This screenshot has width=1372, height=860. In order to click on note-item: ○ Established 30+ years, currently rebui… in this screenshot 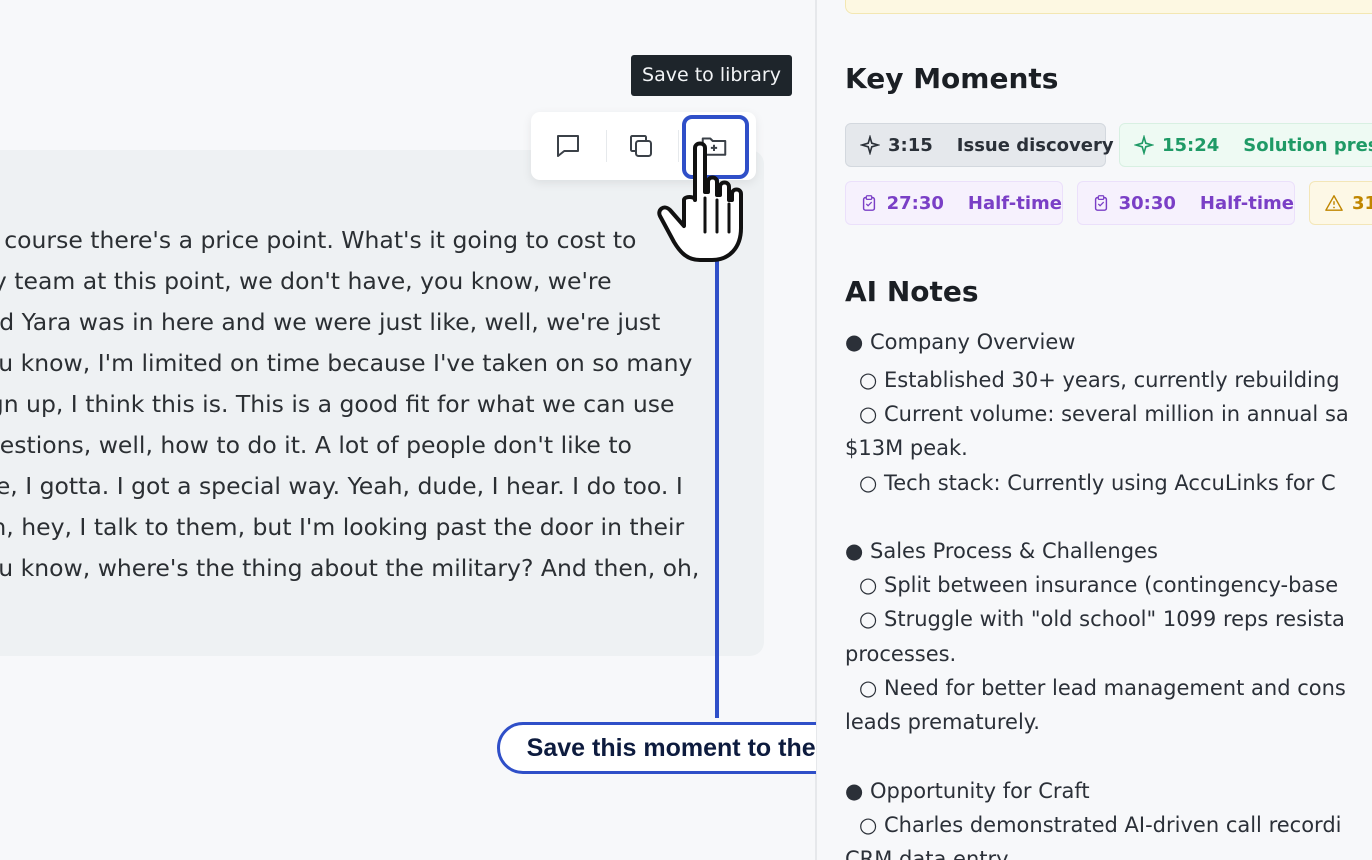, I will do `click(1099, 380)`.